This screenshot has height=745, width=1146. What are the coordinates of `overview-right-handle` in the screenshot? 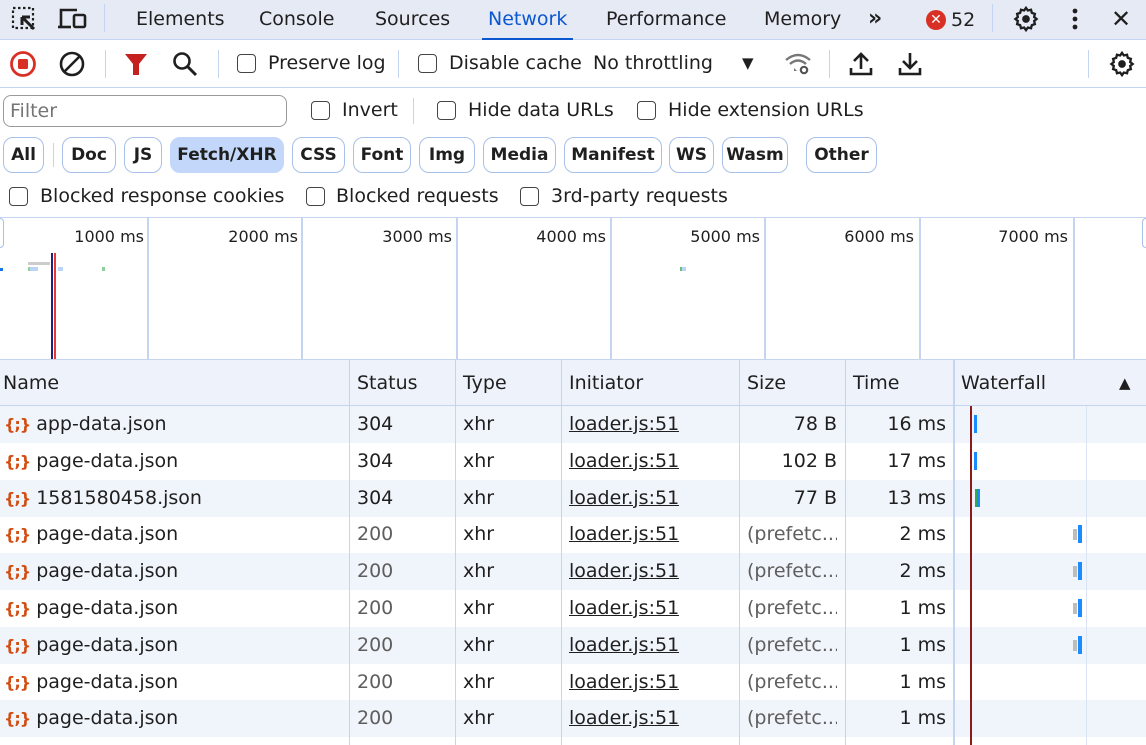 It's located at (1144, 233).